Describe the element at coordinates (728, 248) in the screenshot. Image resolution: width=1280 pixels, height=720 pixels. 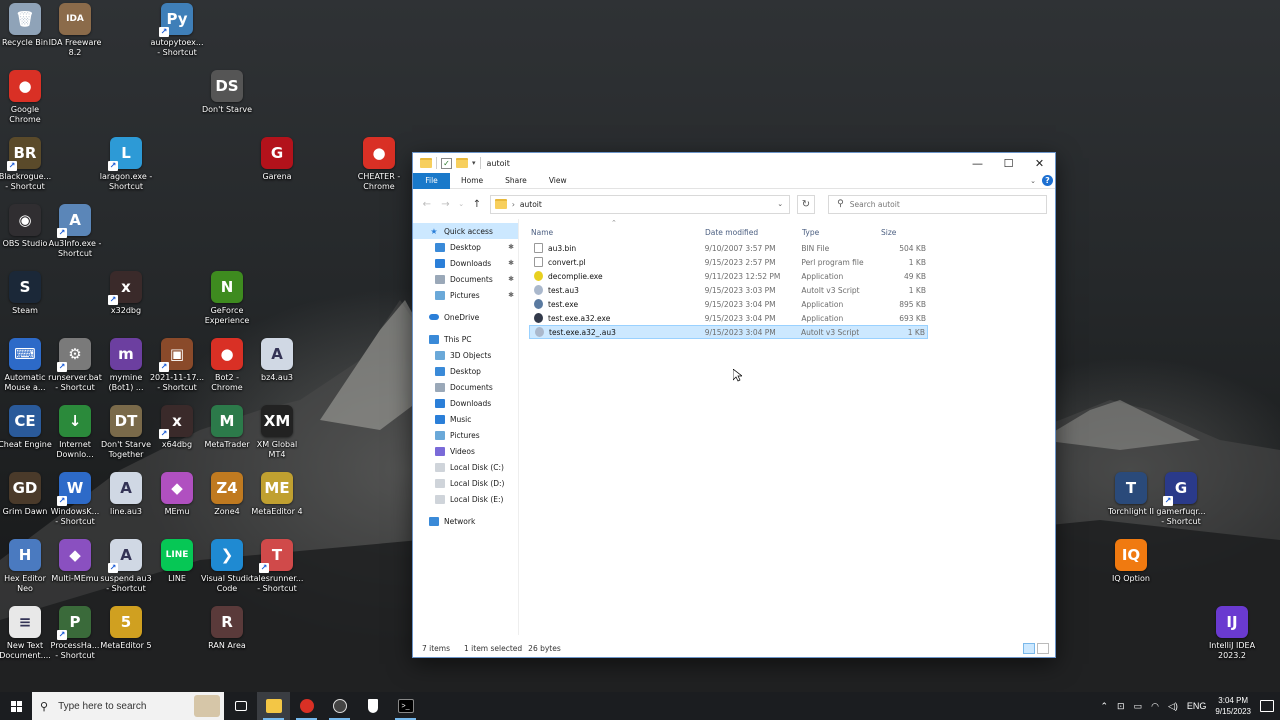
I see `file-row: au3.bin 9/10/2007 3:57 PM BIN File 504 KB` at that location.